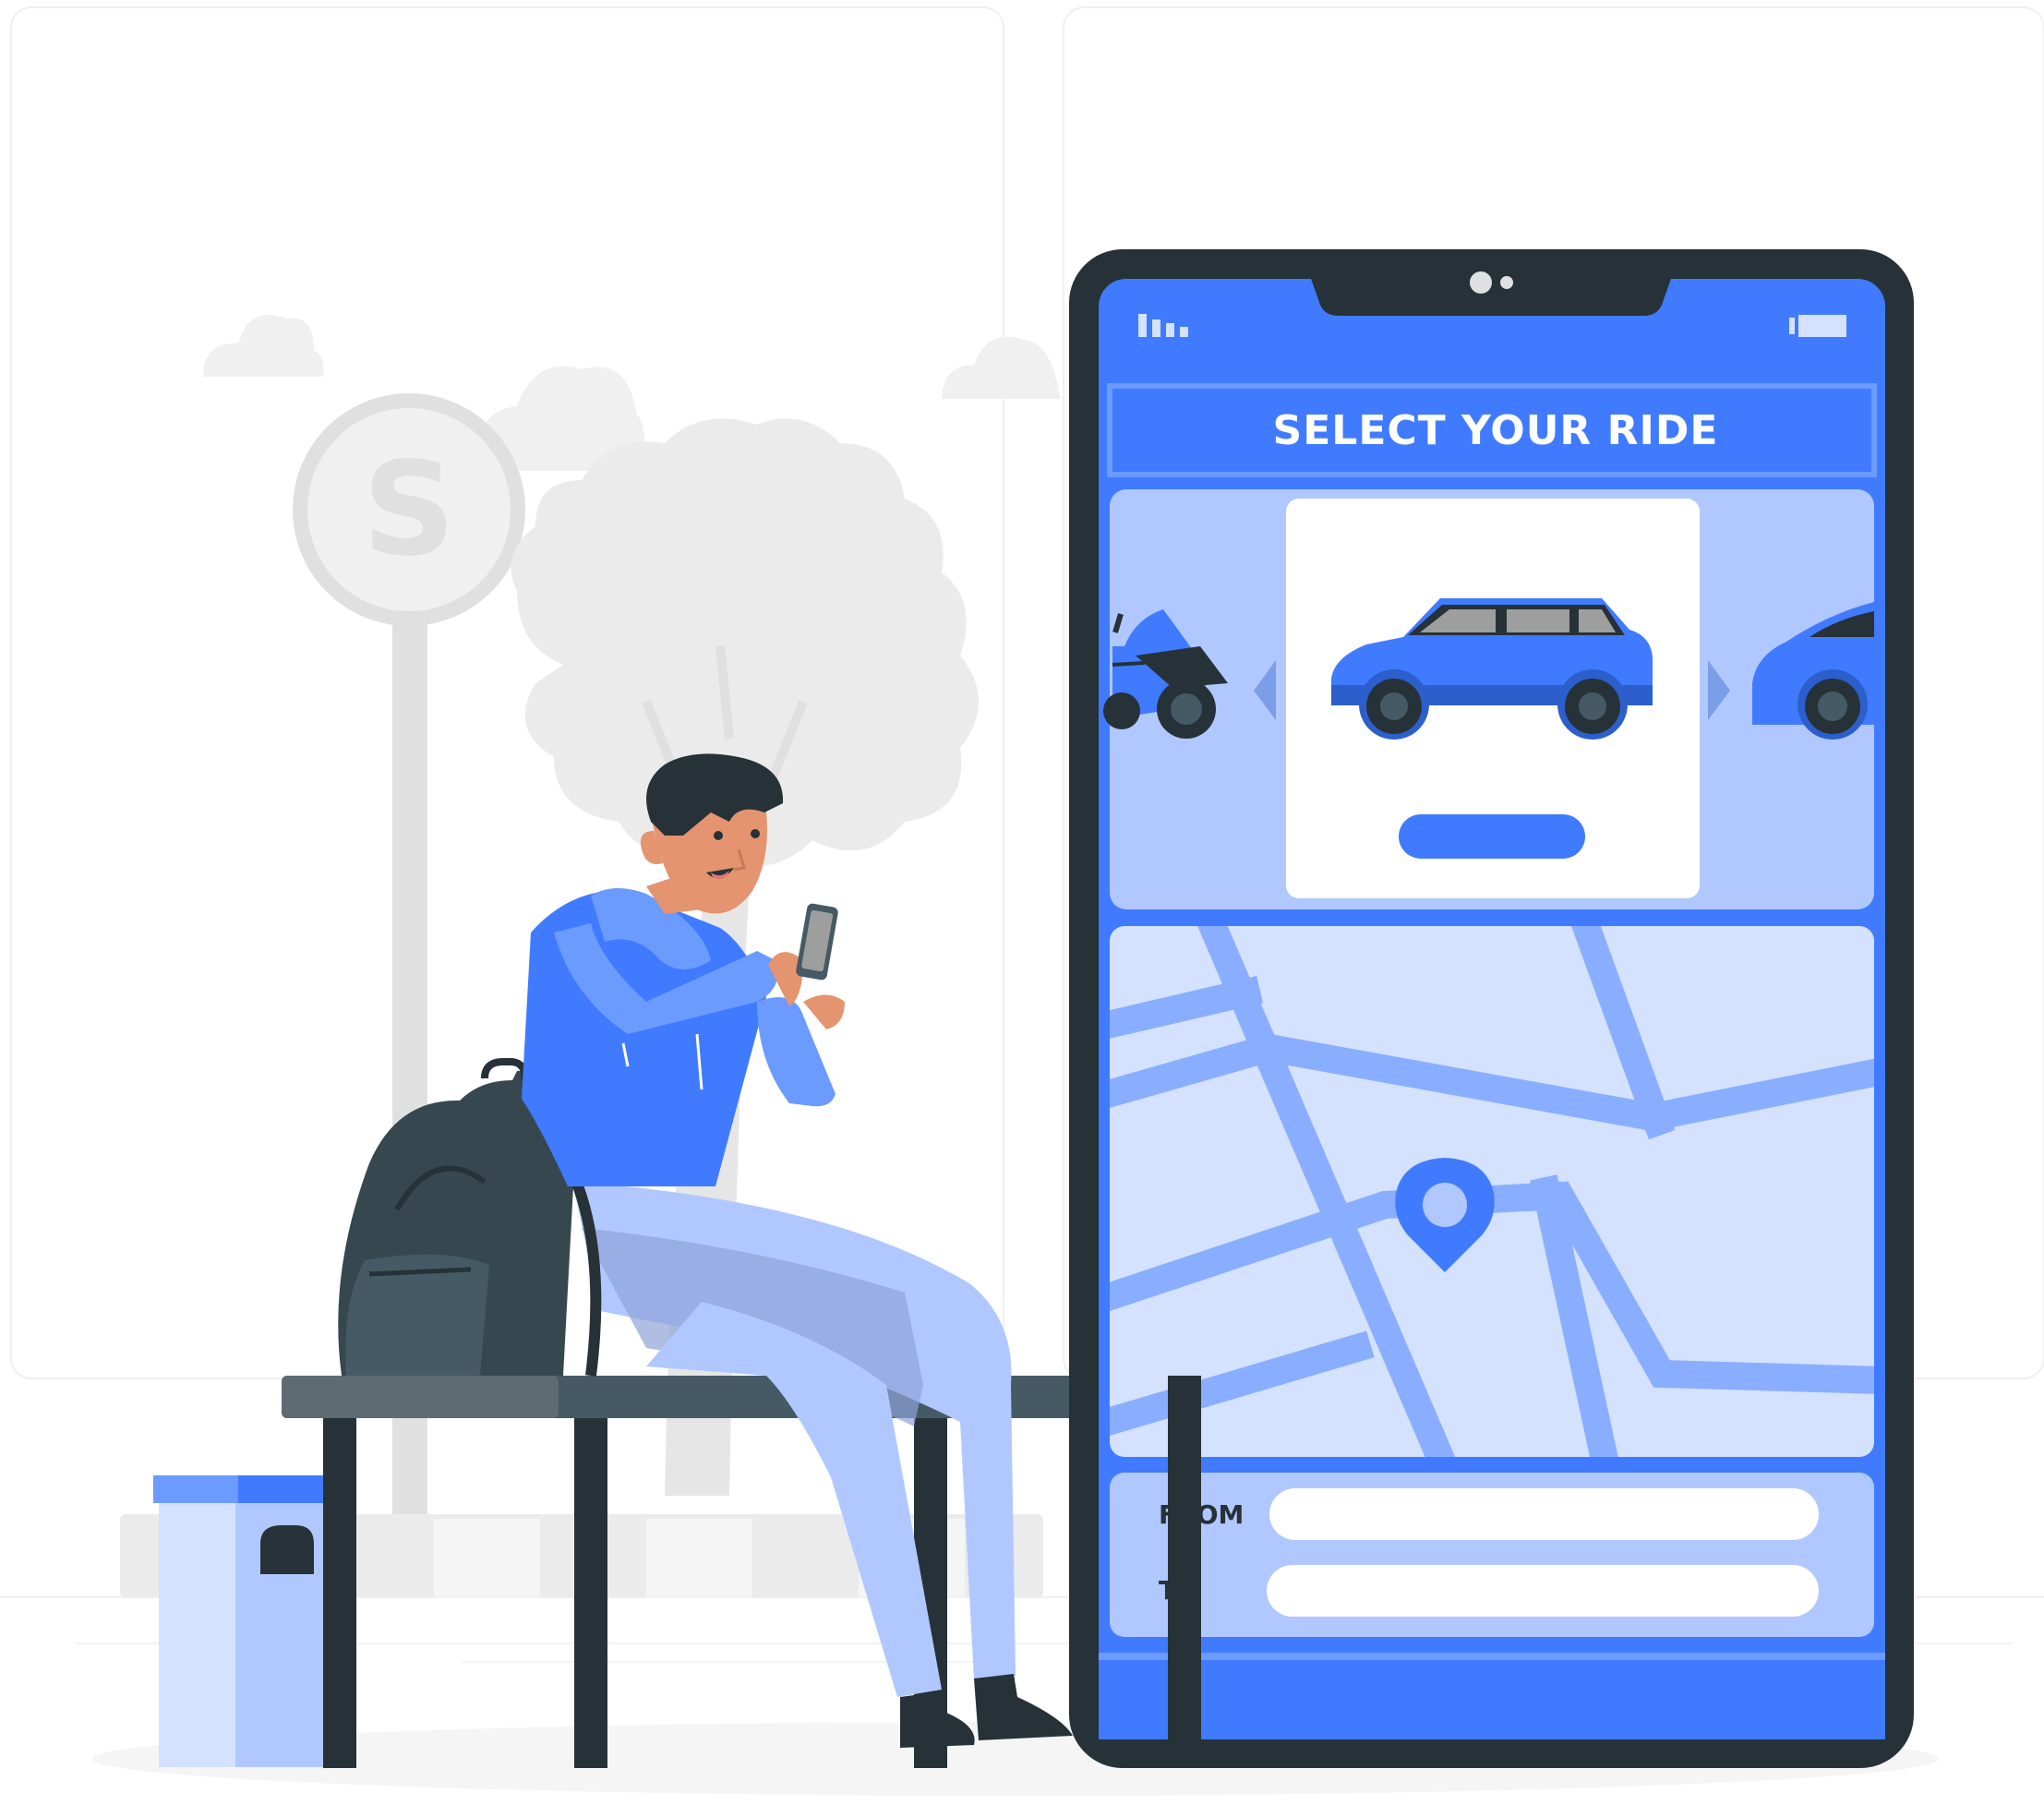 This screenshot has width=2044, height=1817. Describe the element at coordinates (1543, 1591) in the screenshot. I see `to-input` at that location.